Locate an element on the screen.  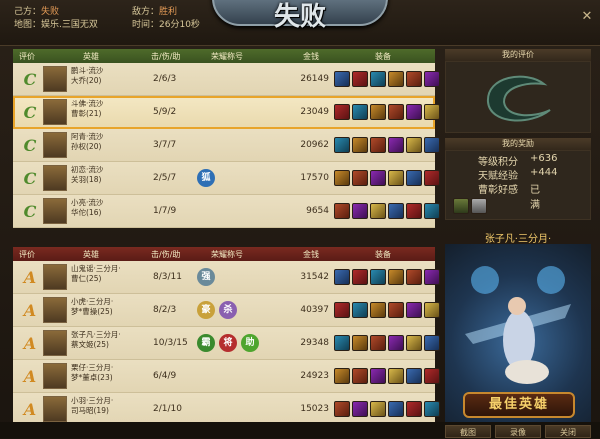
rank-grade: A is located at coordinates (30, 277).